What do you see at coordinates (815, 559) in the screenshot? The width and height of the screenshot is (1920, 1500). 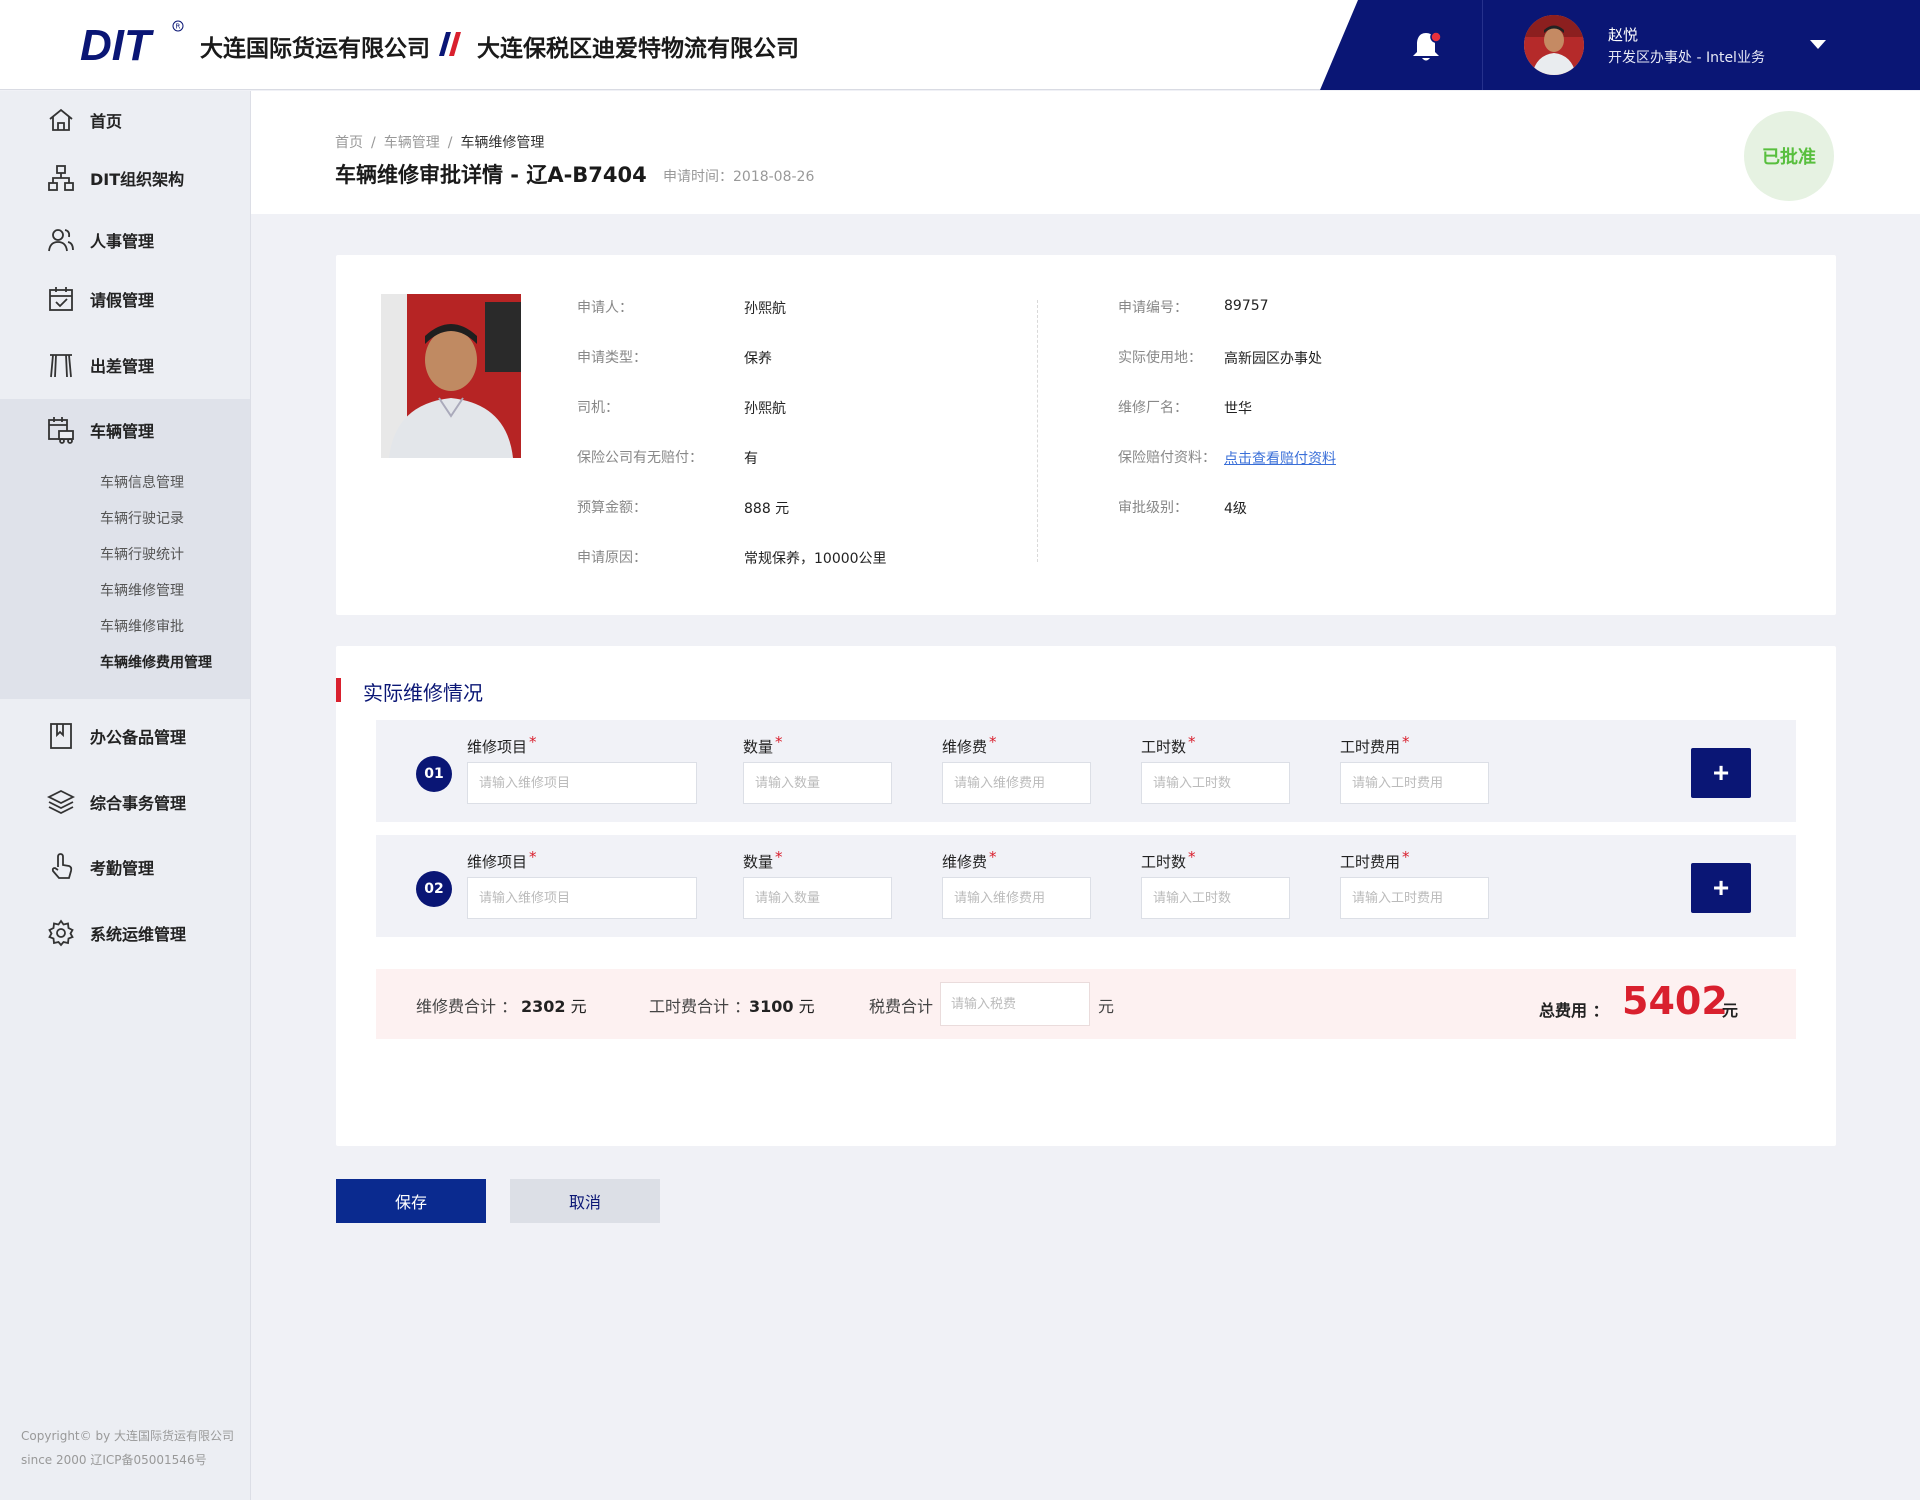 I see `reason-value: 常规保养，10000公里` at bounding box center [815, 559].